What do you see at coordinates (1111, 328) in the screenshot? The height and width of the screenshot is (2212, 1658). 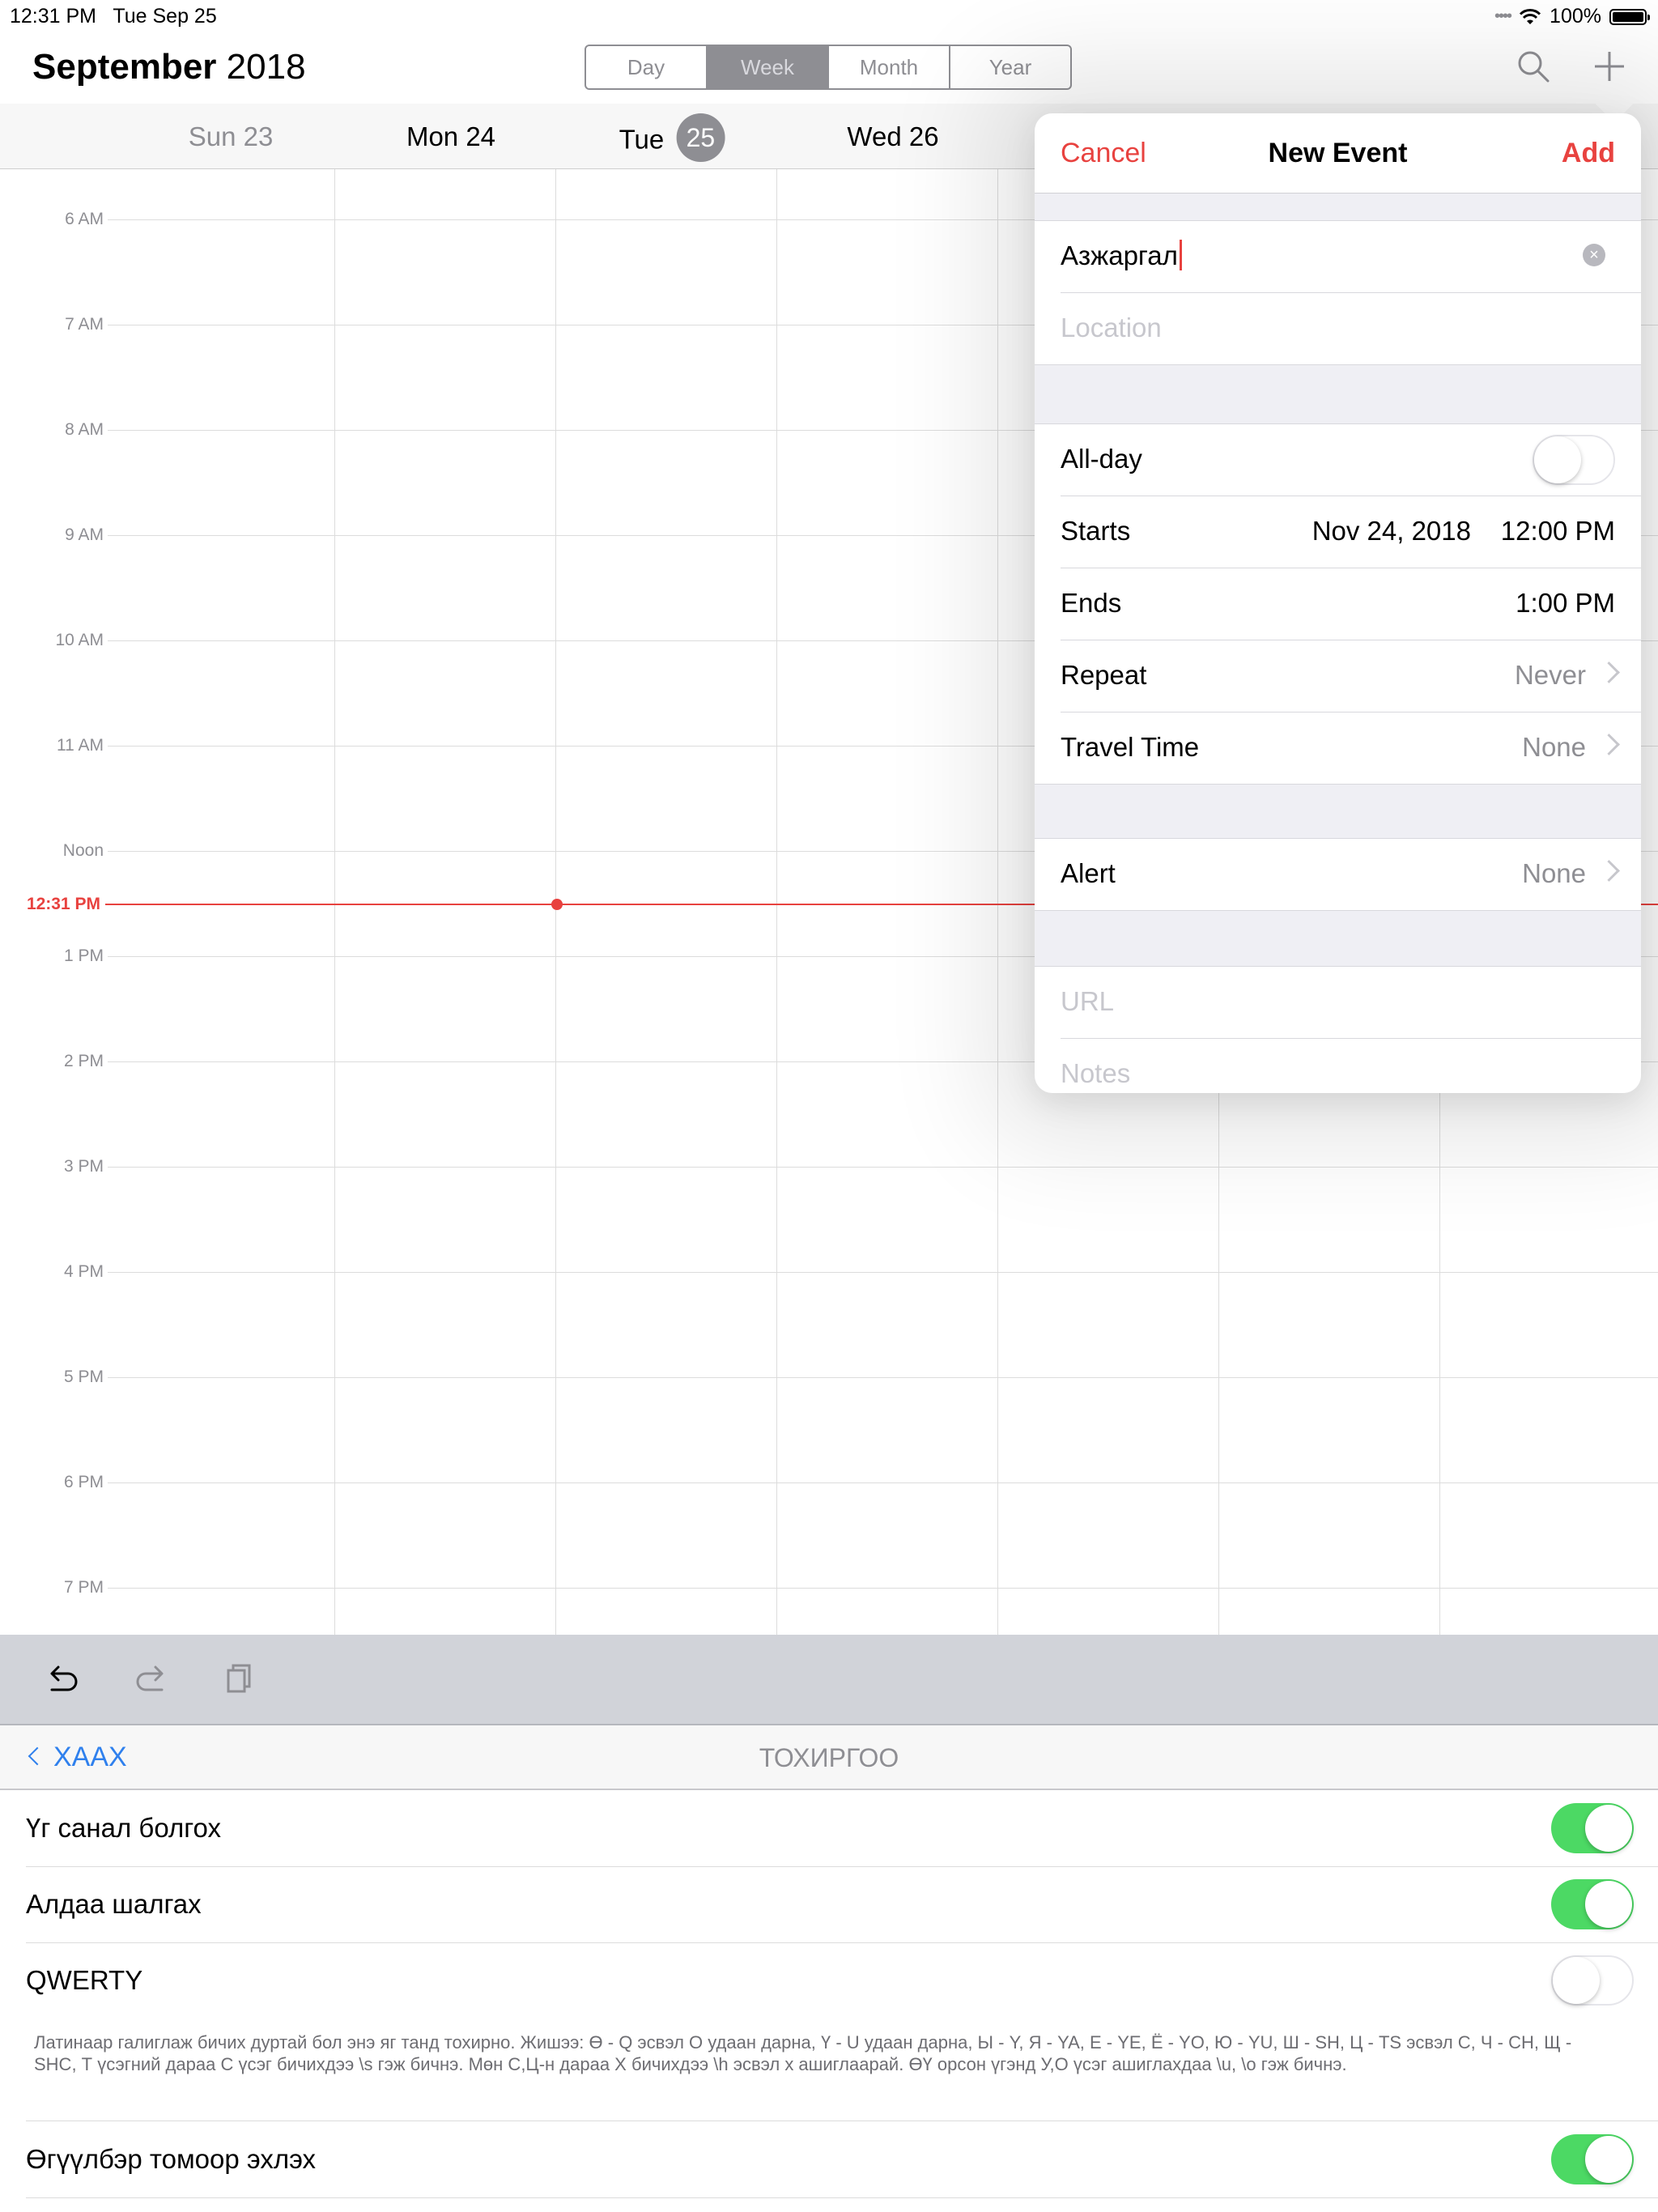 I see `location-placeholder: Location` at bounding box center [1111, 328].